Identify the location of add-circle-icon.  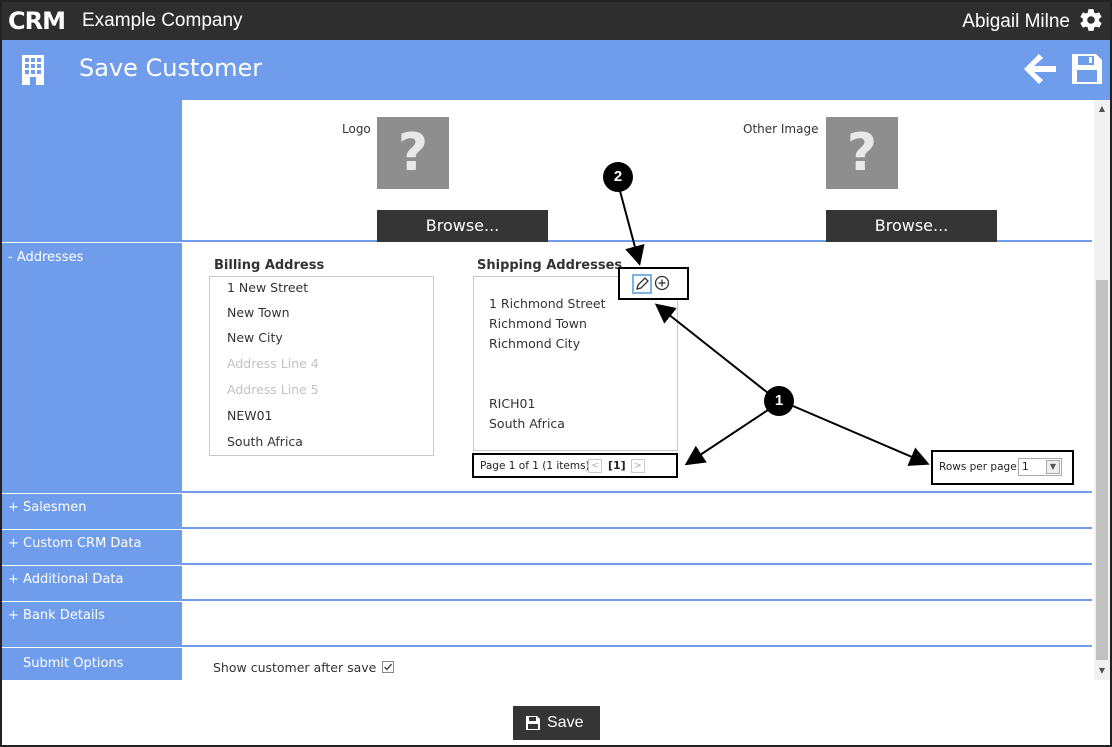
(662, 283).